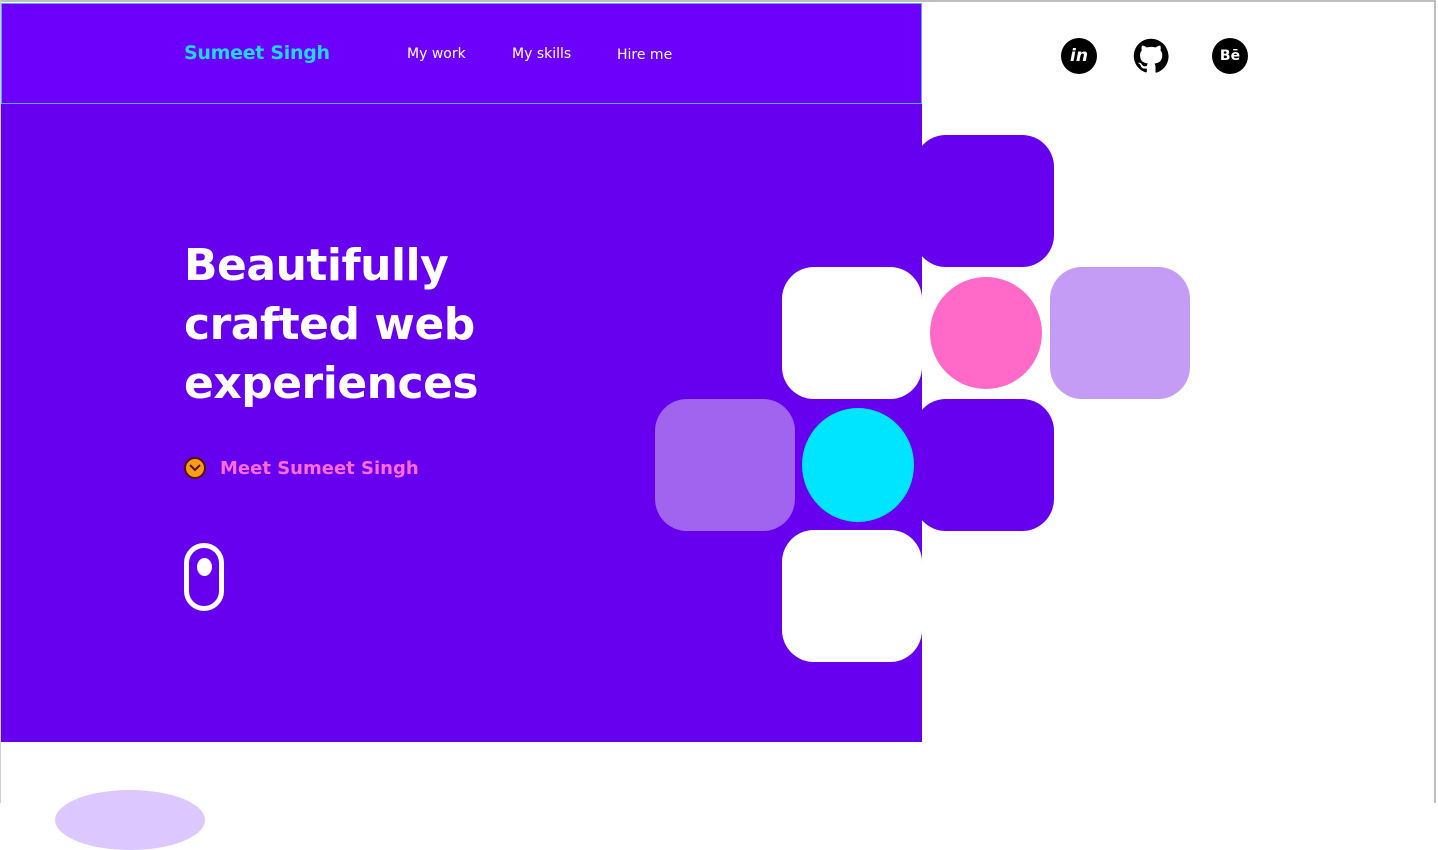 Image resolution: width=1438 pixels, height=850 pixels. What do you see at coordinates (858, 465) in the screenshot?
I see `cyan-circle` at bounding box center [858, 465].